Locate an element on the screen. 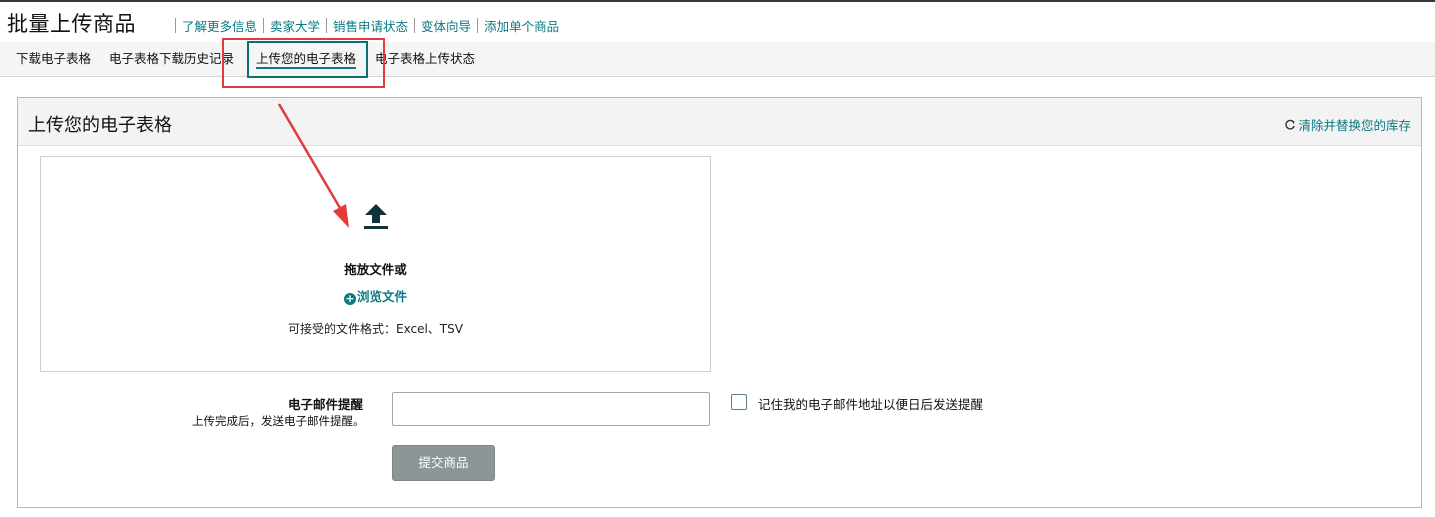  tab-bar: 下载电子表格 电子表格下载历史记录 上传您的电子表格 电子表格上传状态 is located at coordinates (717, 59).